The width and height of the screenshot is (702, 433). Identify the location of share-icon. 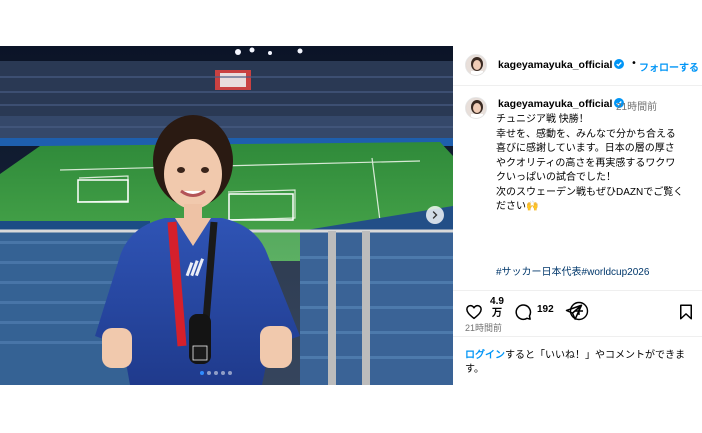
(574, 312).